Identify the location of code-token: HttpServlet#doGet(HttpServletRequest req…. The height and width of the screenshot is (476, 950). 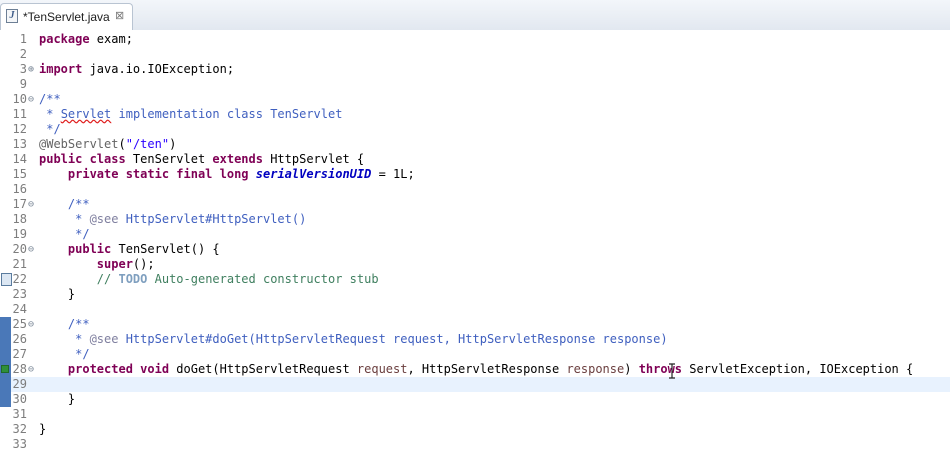
(393, 339).